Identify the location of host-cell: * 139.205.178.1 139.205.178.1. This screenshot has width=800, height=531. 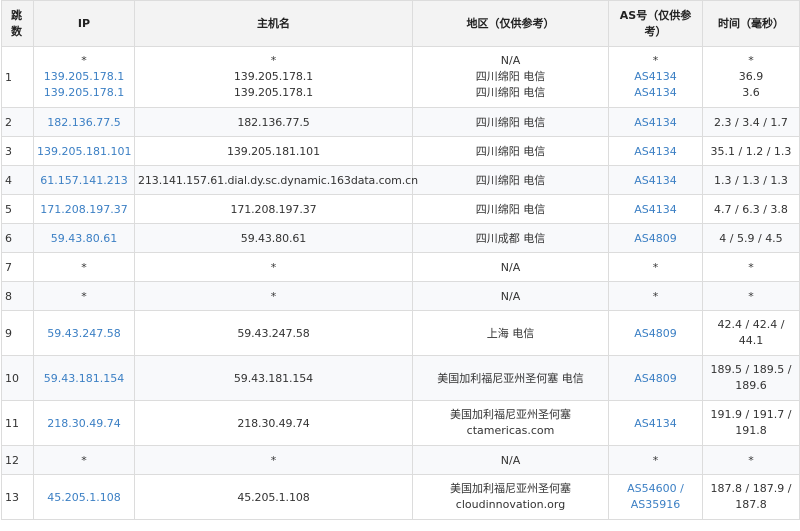
(273, 77).